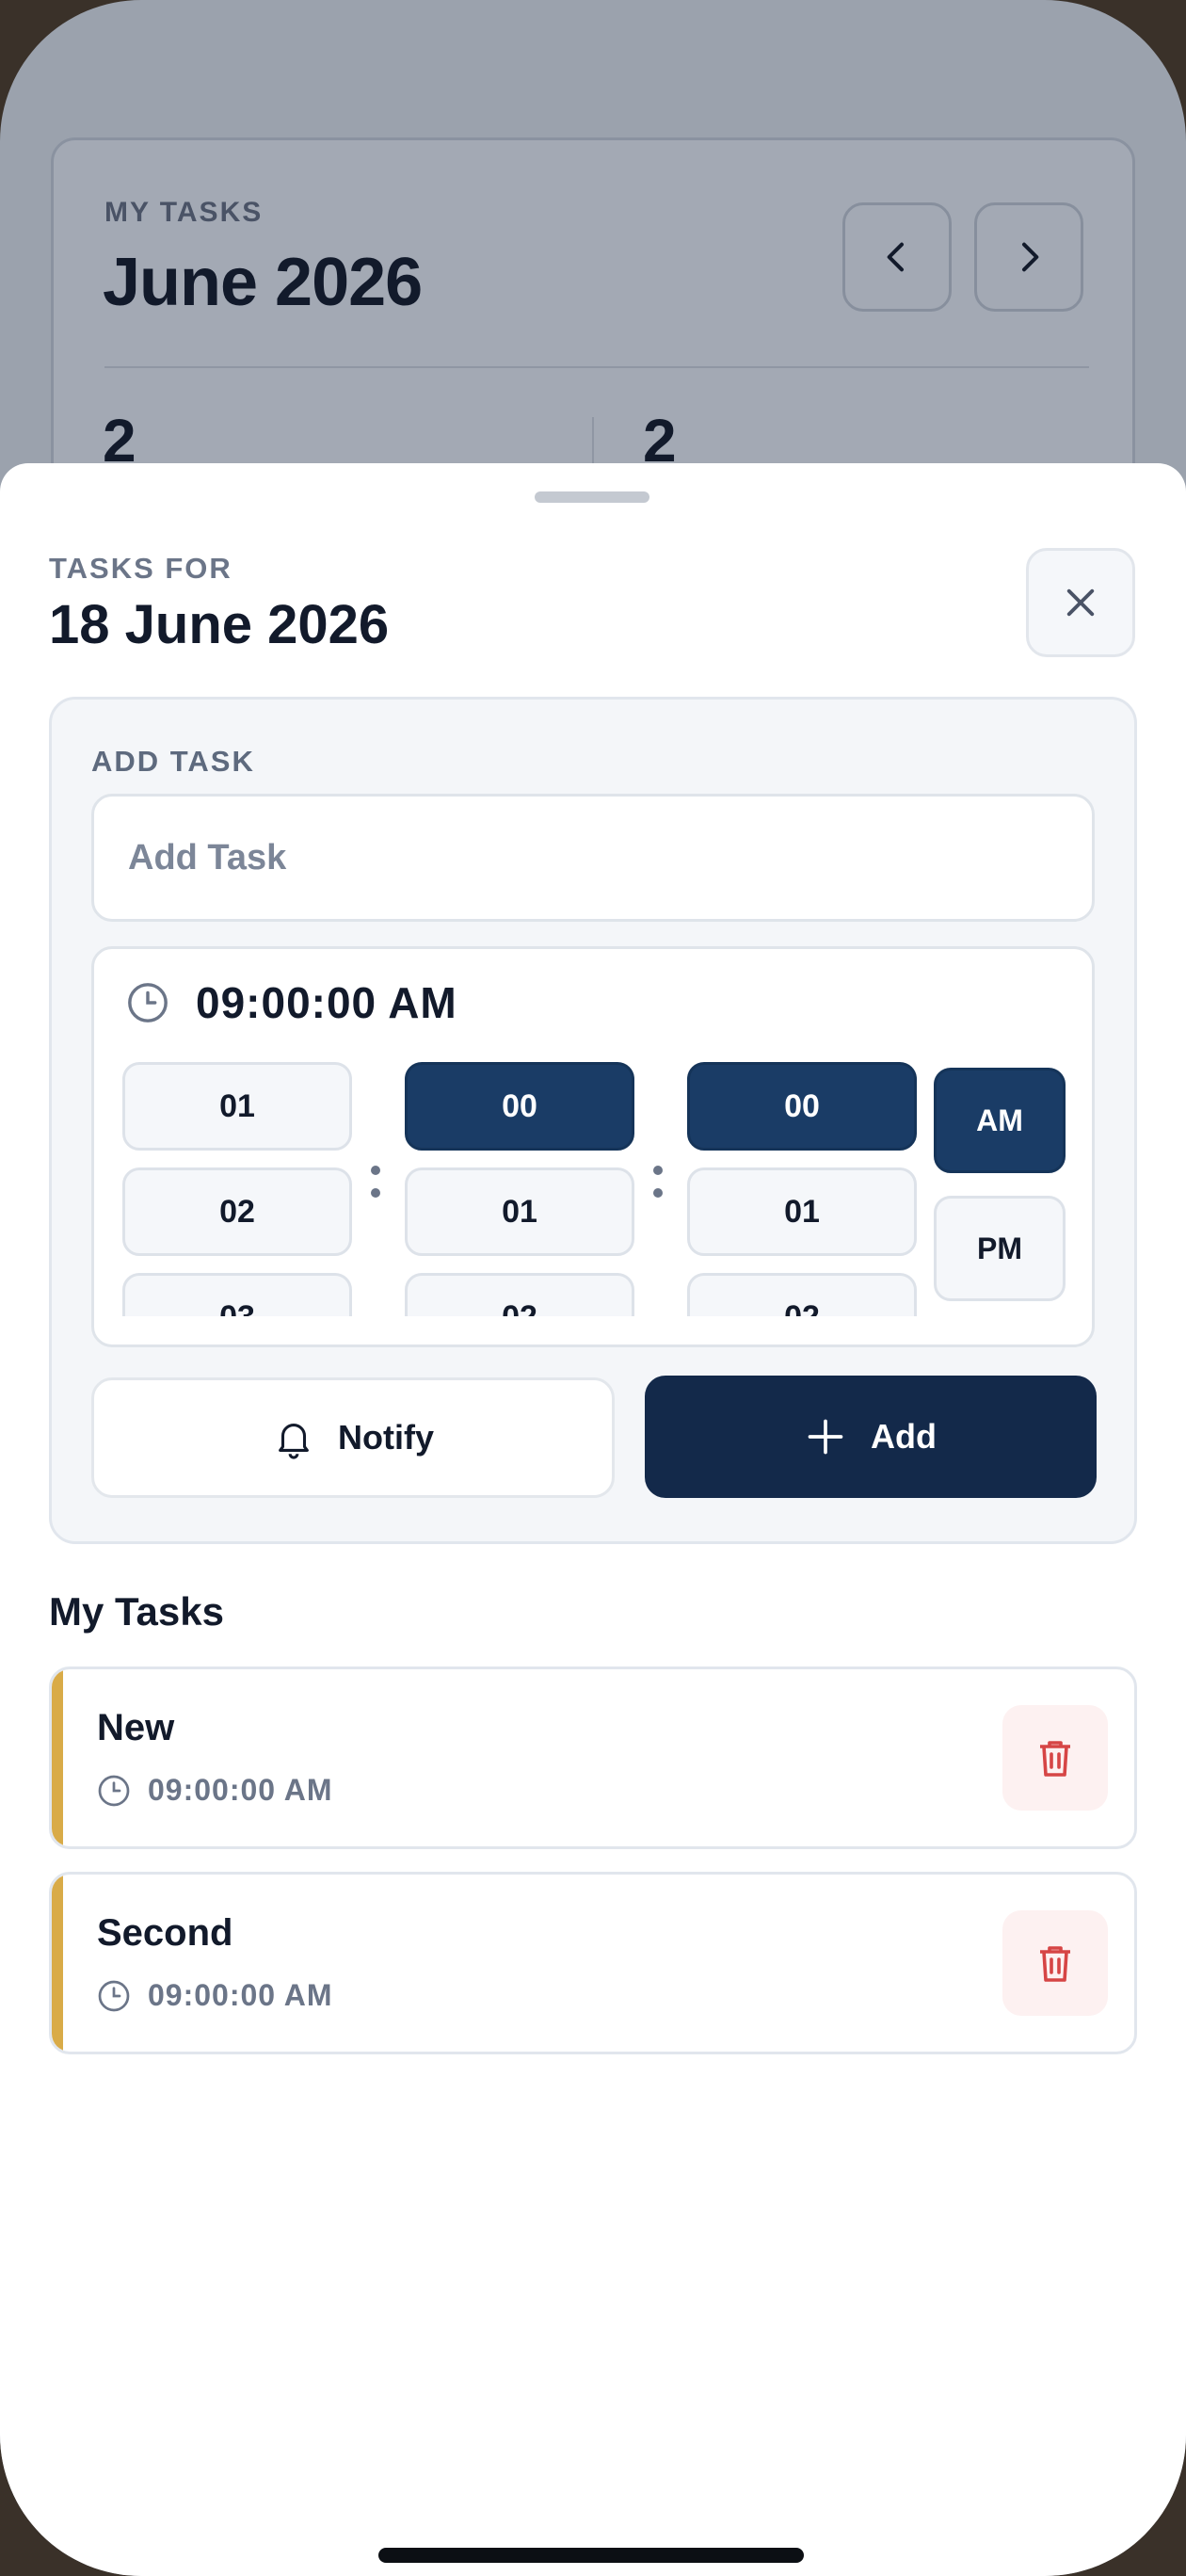  I want to click on selected-time: 09:00:00 AM, so click(291, 1002).